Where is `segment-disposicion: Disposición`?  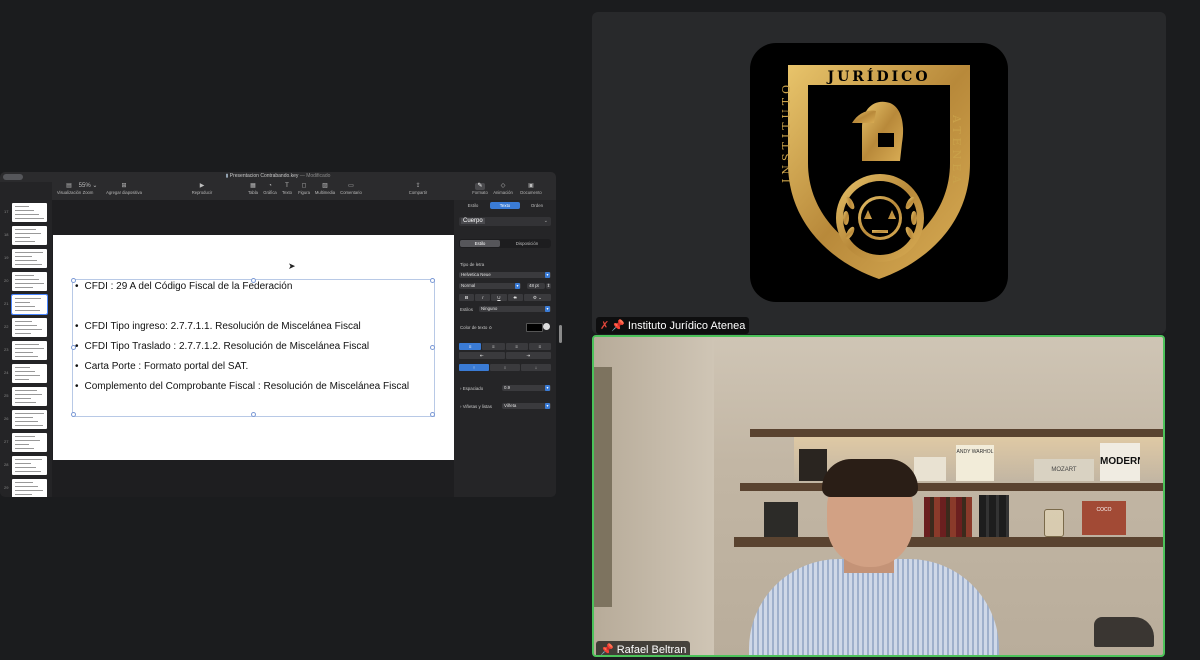 segment-disposicion: Disposición is located at coordinates (527, 243).